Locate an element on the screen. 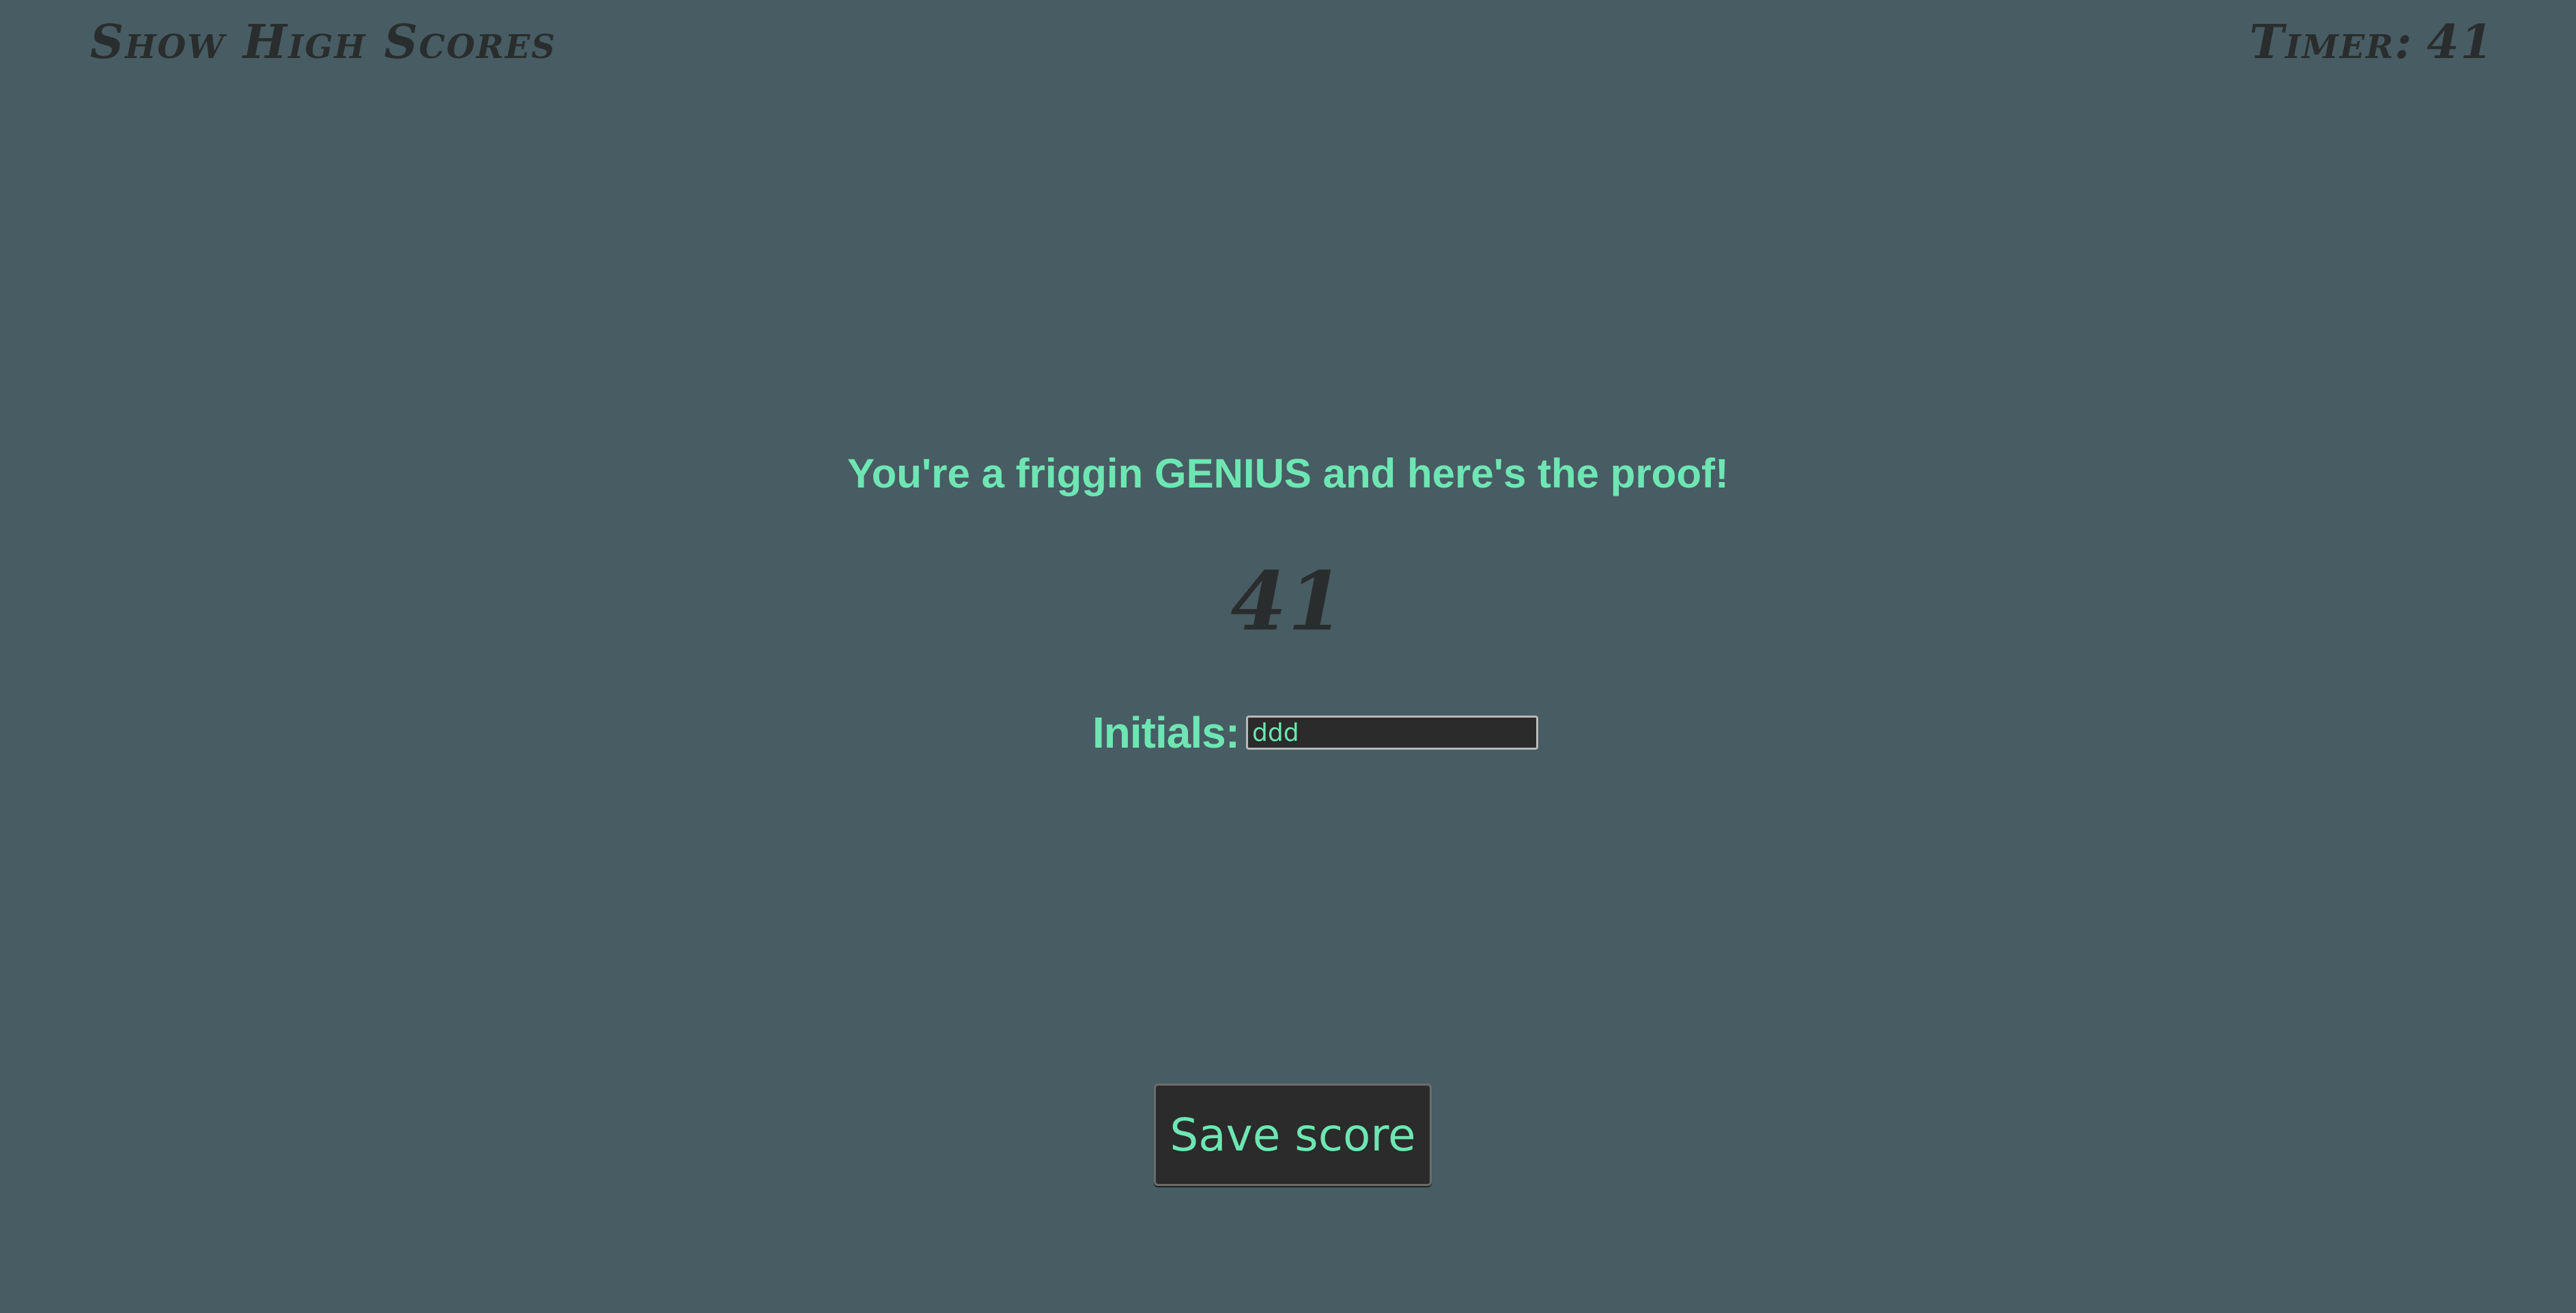  show-high-scores-link: Show High Scores is located at coordinates (323, 42).